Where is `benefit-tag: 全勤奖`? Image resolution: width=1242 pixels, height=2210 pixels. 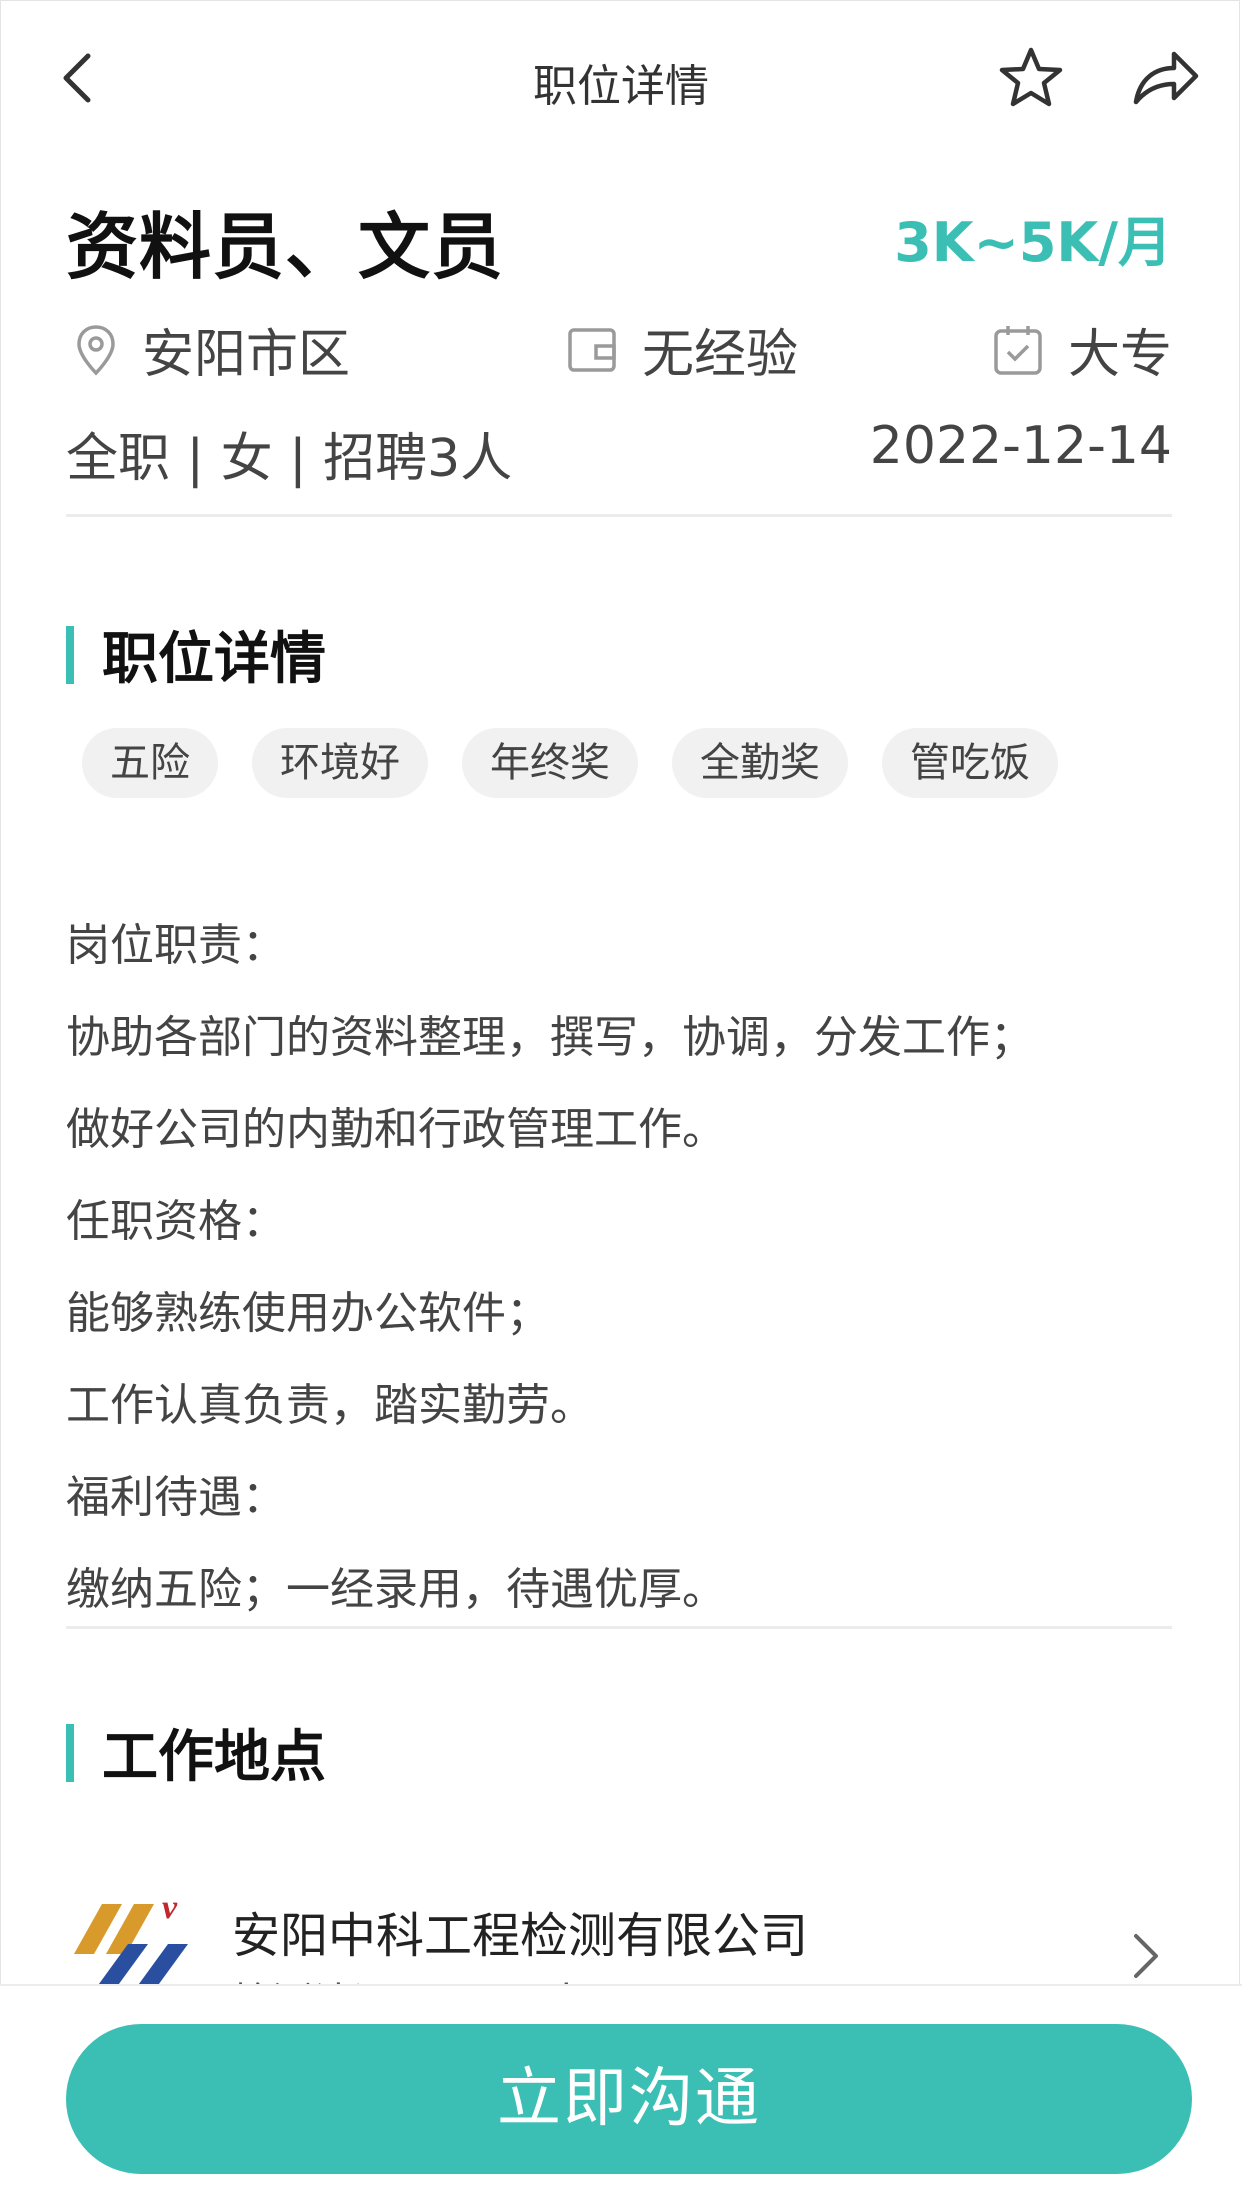 benefit-tag: 全勤奖 is located at coordinates (760, 763).